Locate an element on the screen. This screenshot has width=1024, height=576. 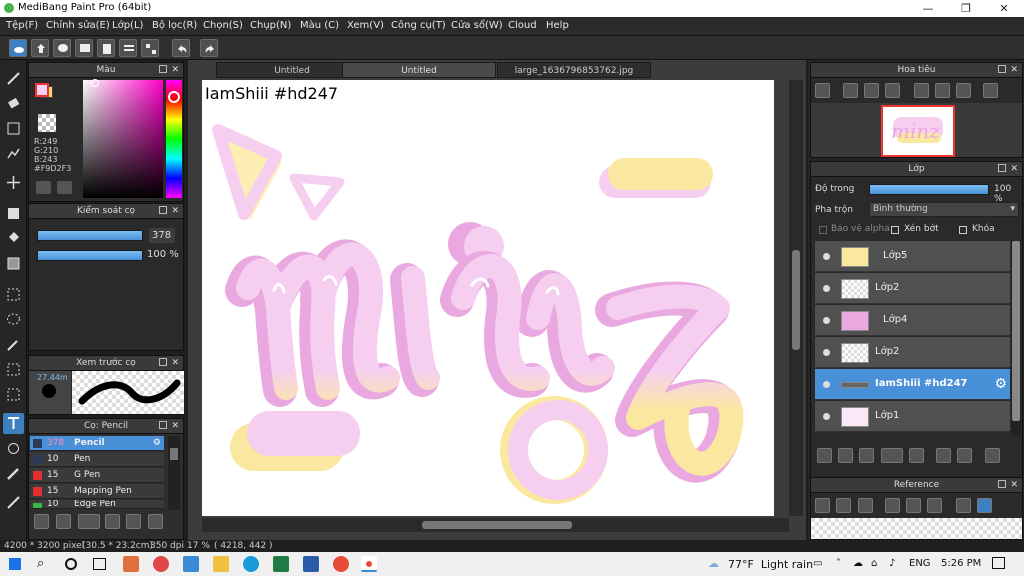
menu-cloud: Cloud is located at coordinates (522, 25).